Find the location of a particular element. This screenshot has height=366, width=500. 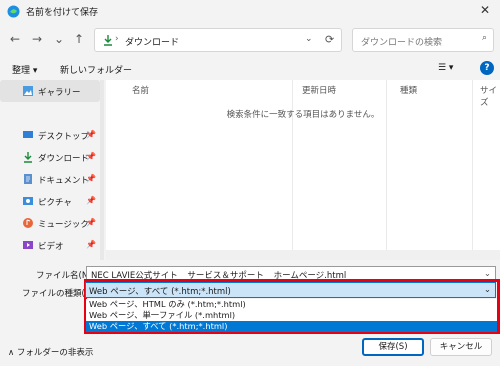

sidebar-item-gallery: ギャラリー is located at coordinates (50, 91).